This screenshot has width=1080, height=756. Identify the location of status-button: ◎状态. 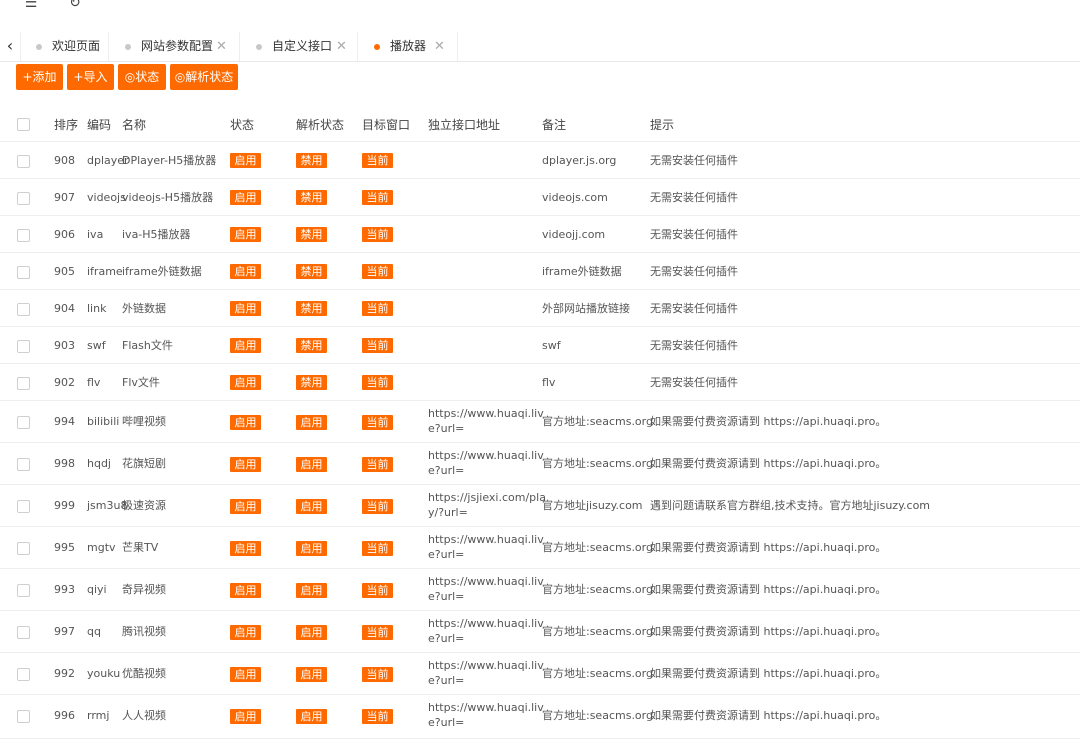
(142, 77).